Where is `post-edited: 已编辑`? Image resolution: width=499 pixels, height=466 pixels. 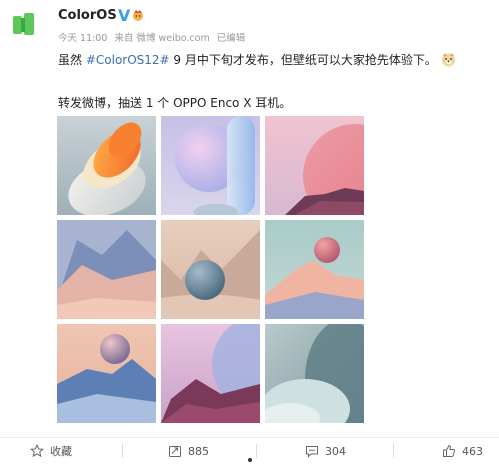 post-edited: 已编辑 is located at coordinates (231, 38).